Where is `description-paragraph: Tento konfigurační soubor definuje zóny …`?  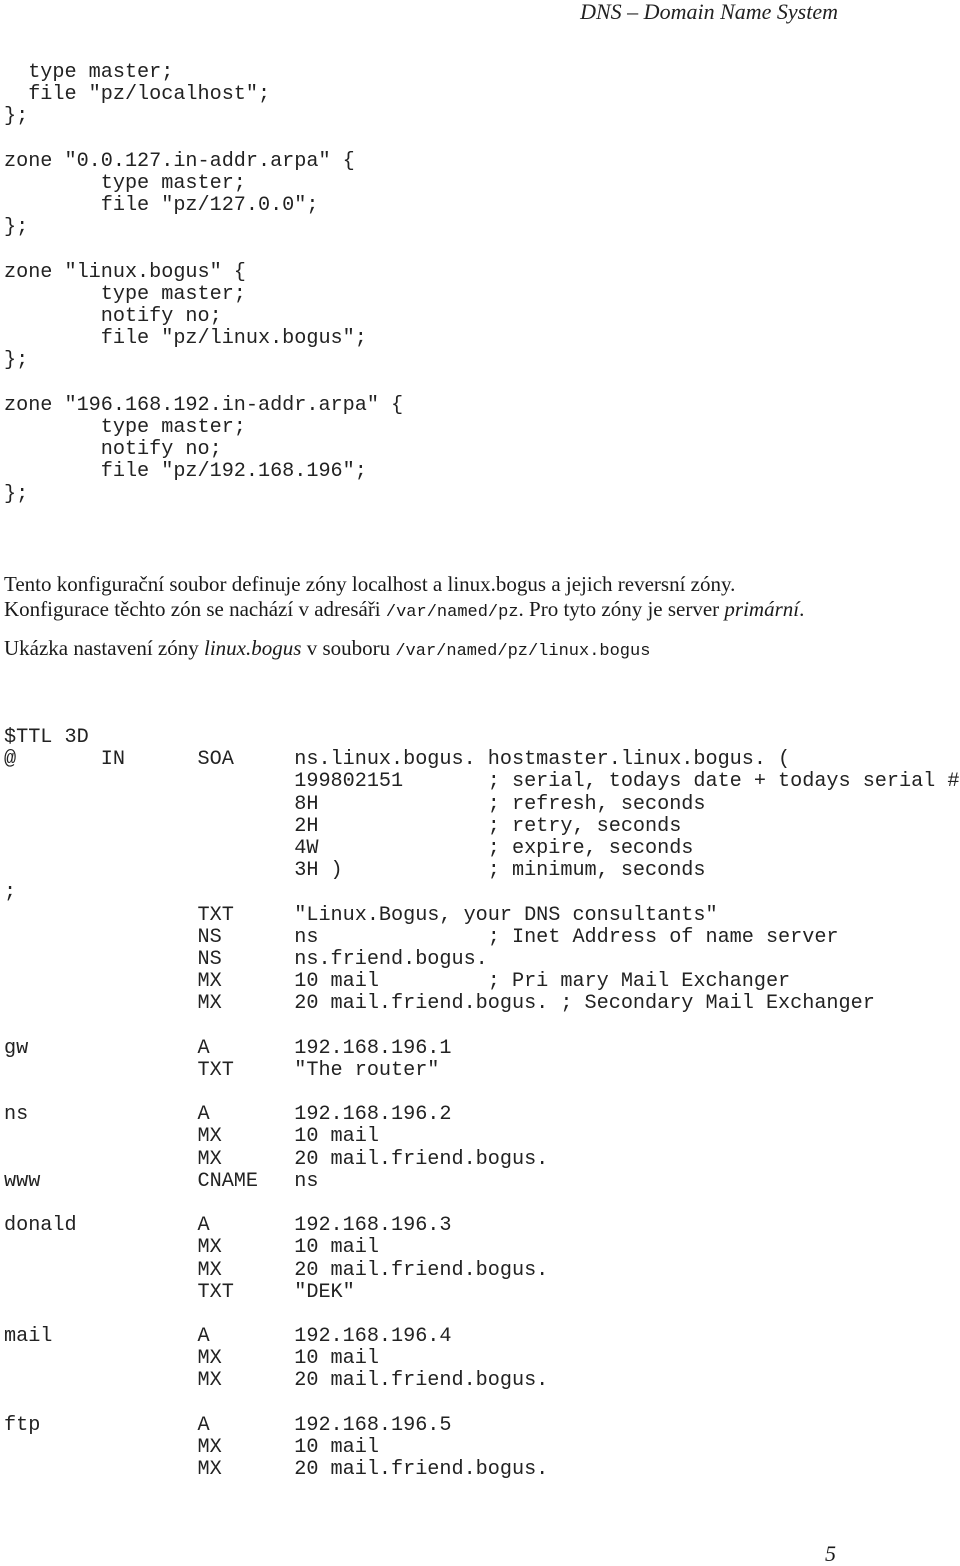
description-paragraph: Tento konfigurační soubor definuje zóny … is located at coordinates (424, 618).